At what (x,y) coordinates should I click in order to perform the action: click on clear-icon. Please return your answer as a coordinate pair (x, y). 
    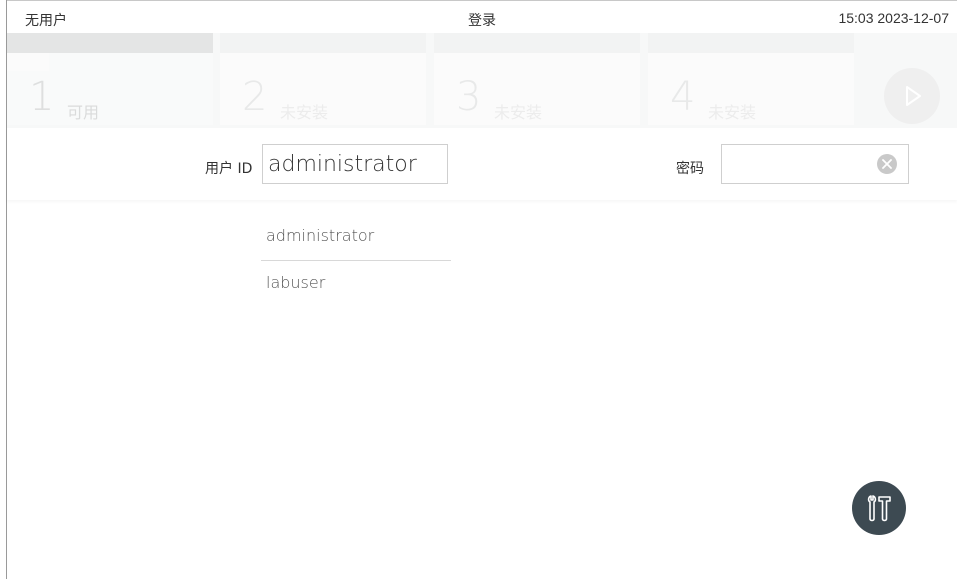
    Looking at the image, I should click on (887, 164).